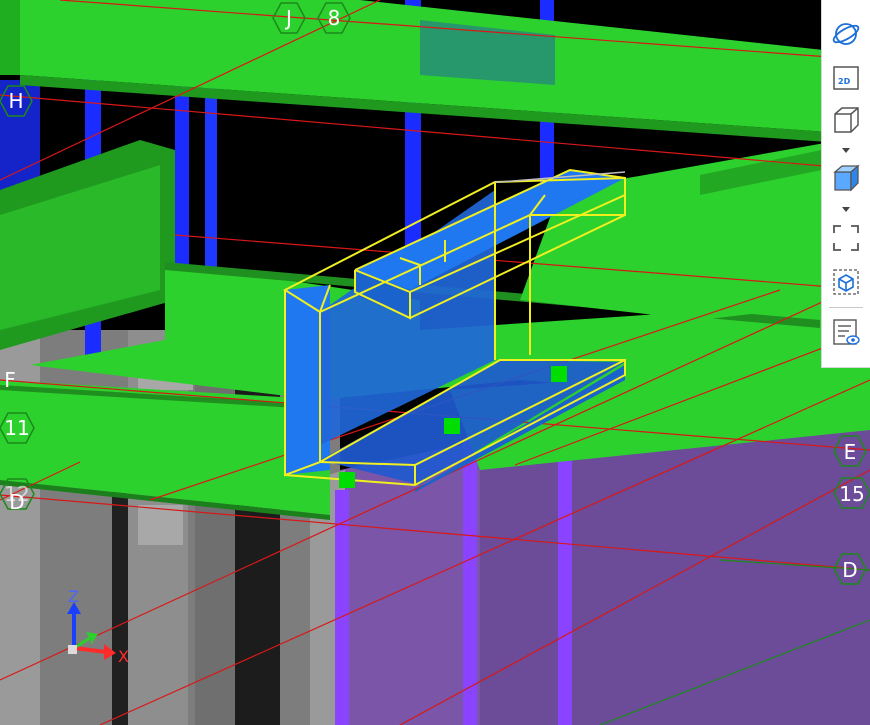 The width and height of the screenshot is (870, 725). I want to click on axis-x-label: X, so click(123, 656).